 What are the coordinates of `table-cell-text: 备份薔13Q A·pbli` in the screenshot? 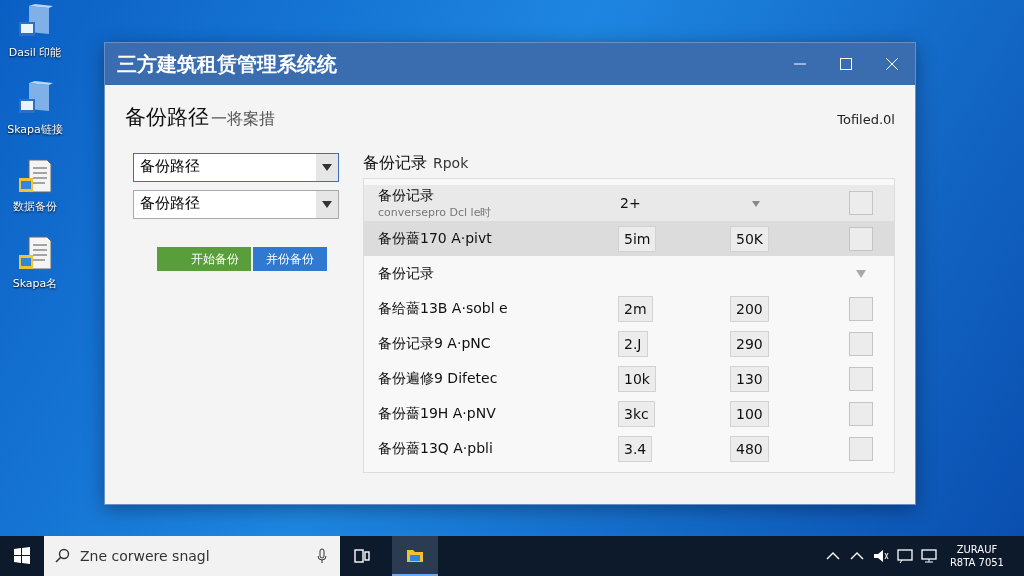 It's located at (435, 448).